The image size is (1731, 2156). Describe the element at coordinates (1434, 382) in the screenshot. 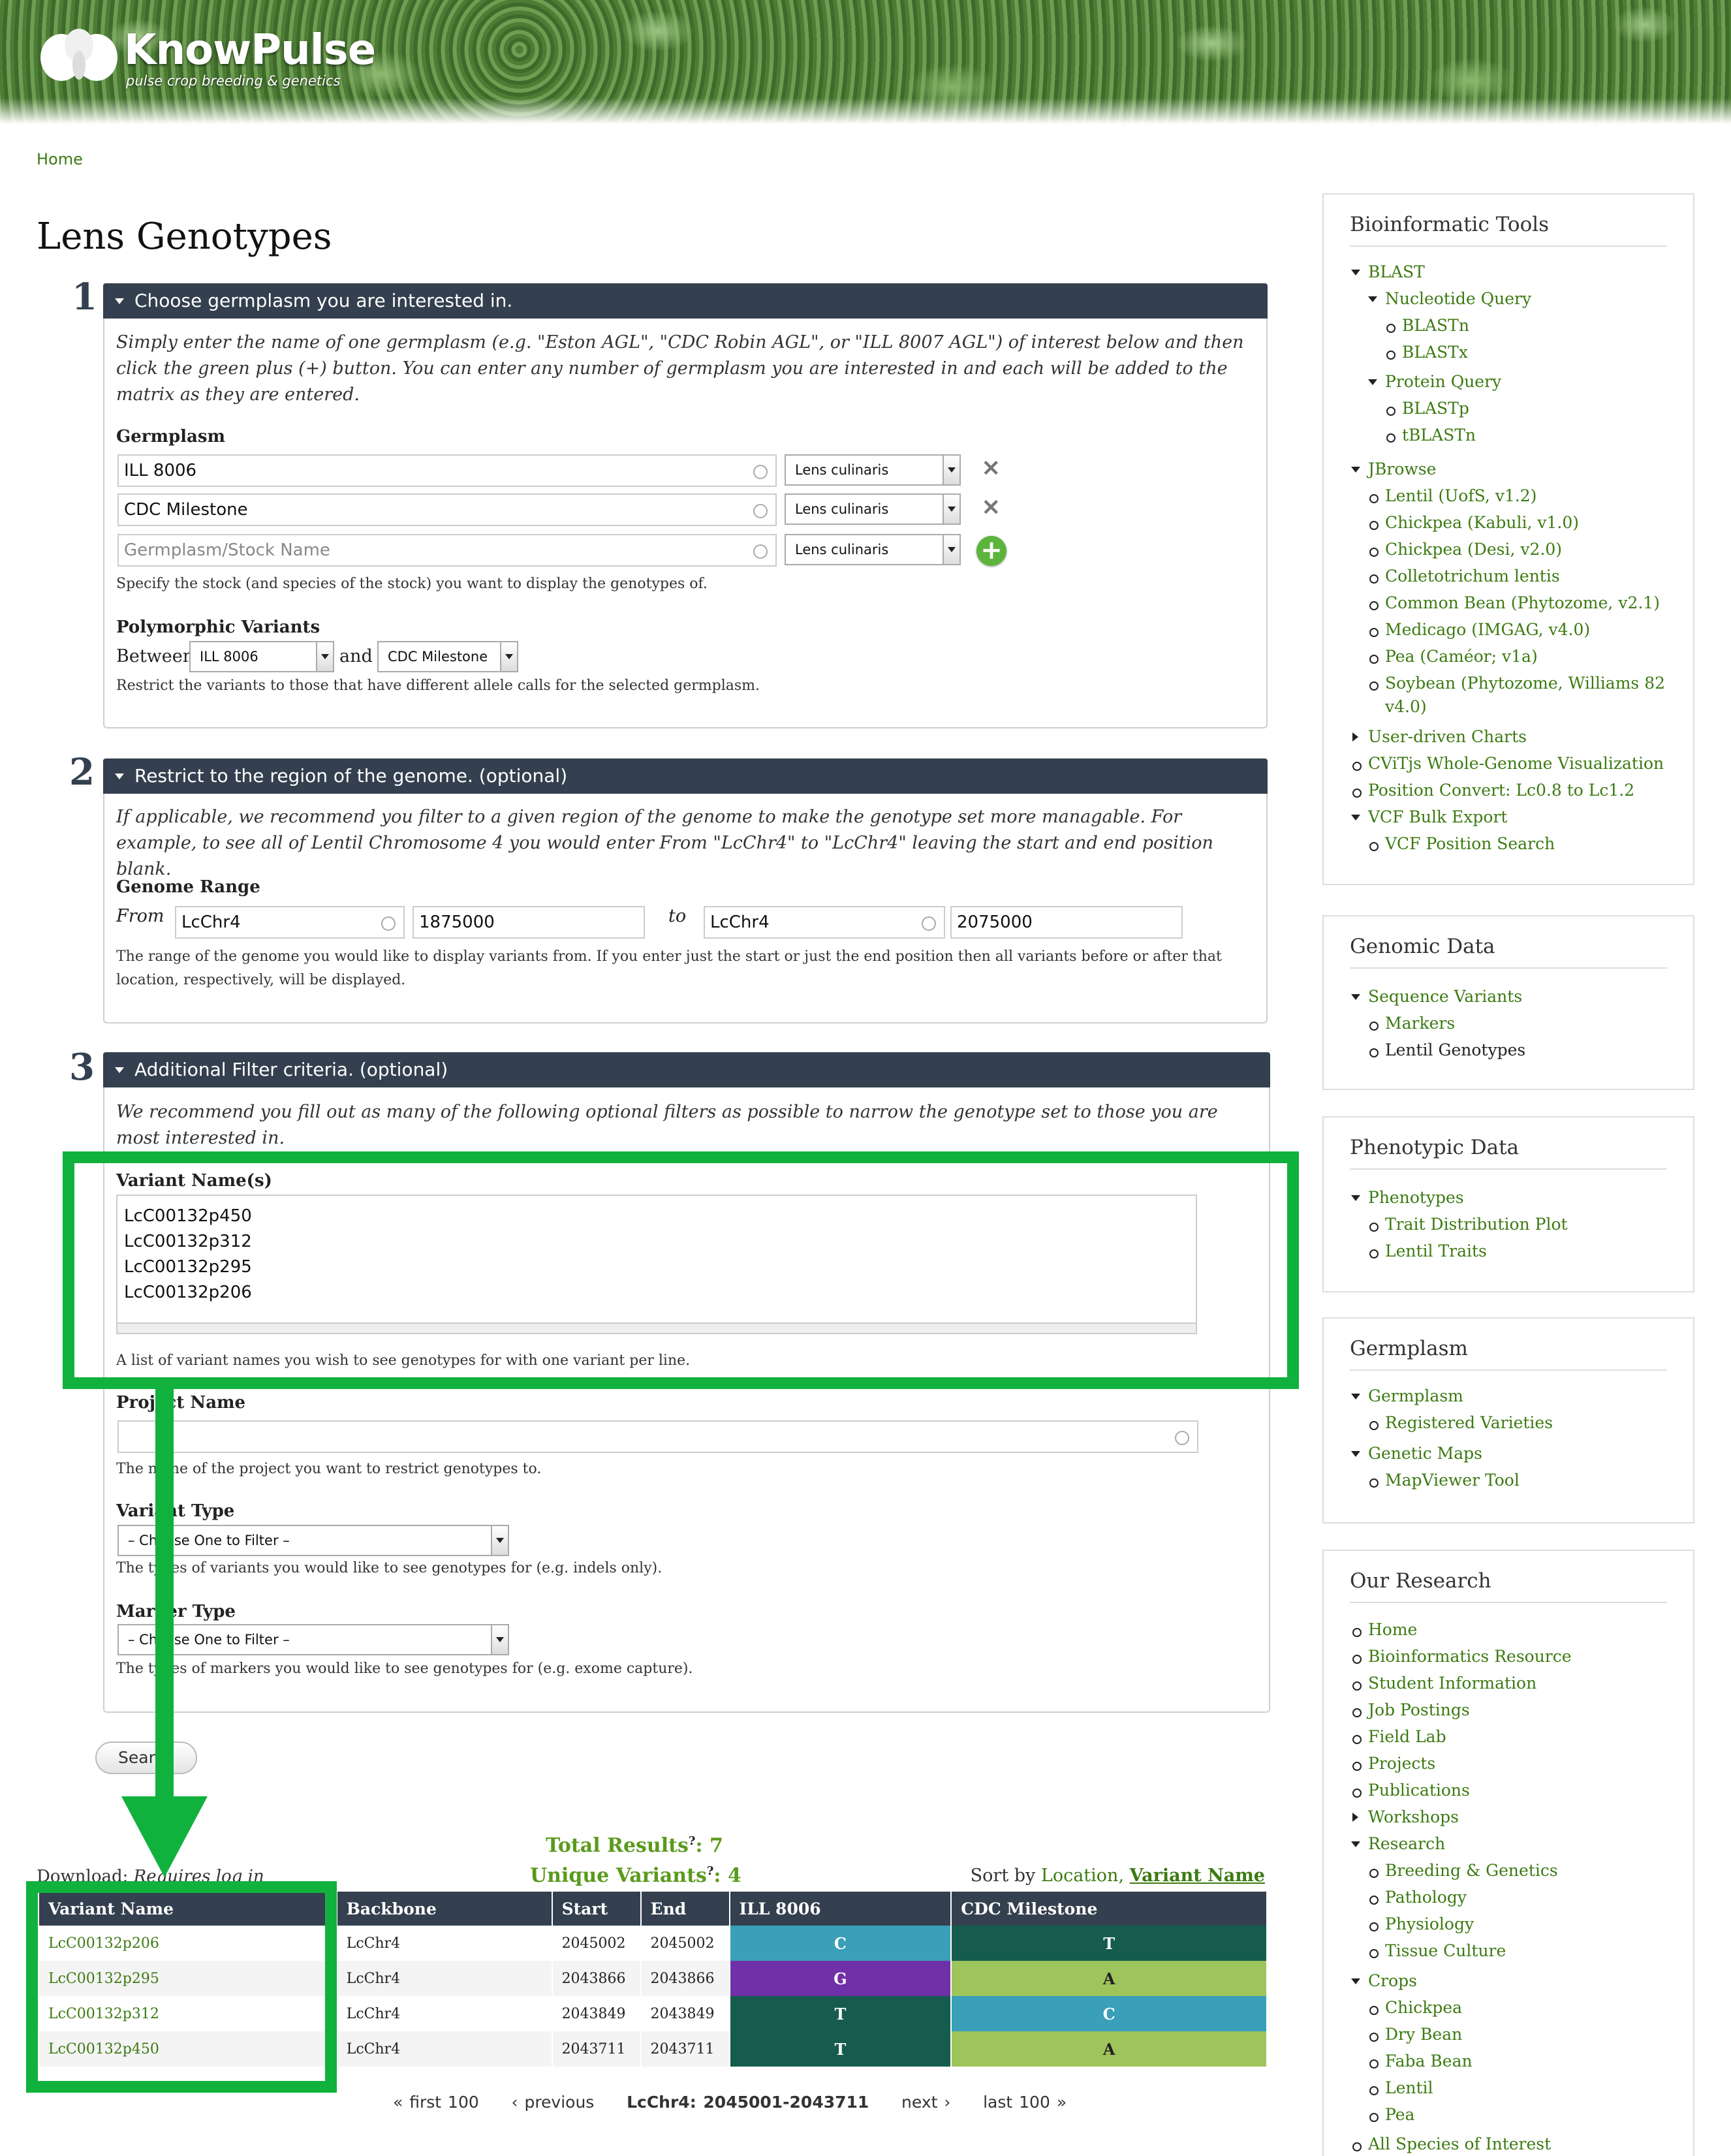

I see `sidebar-link: Protein Query` at that location.